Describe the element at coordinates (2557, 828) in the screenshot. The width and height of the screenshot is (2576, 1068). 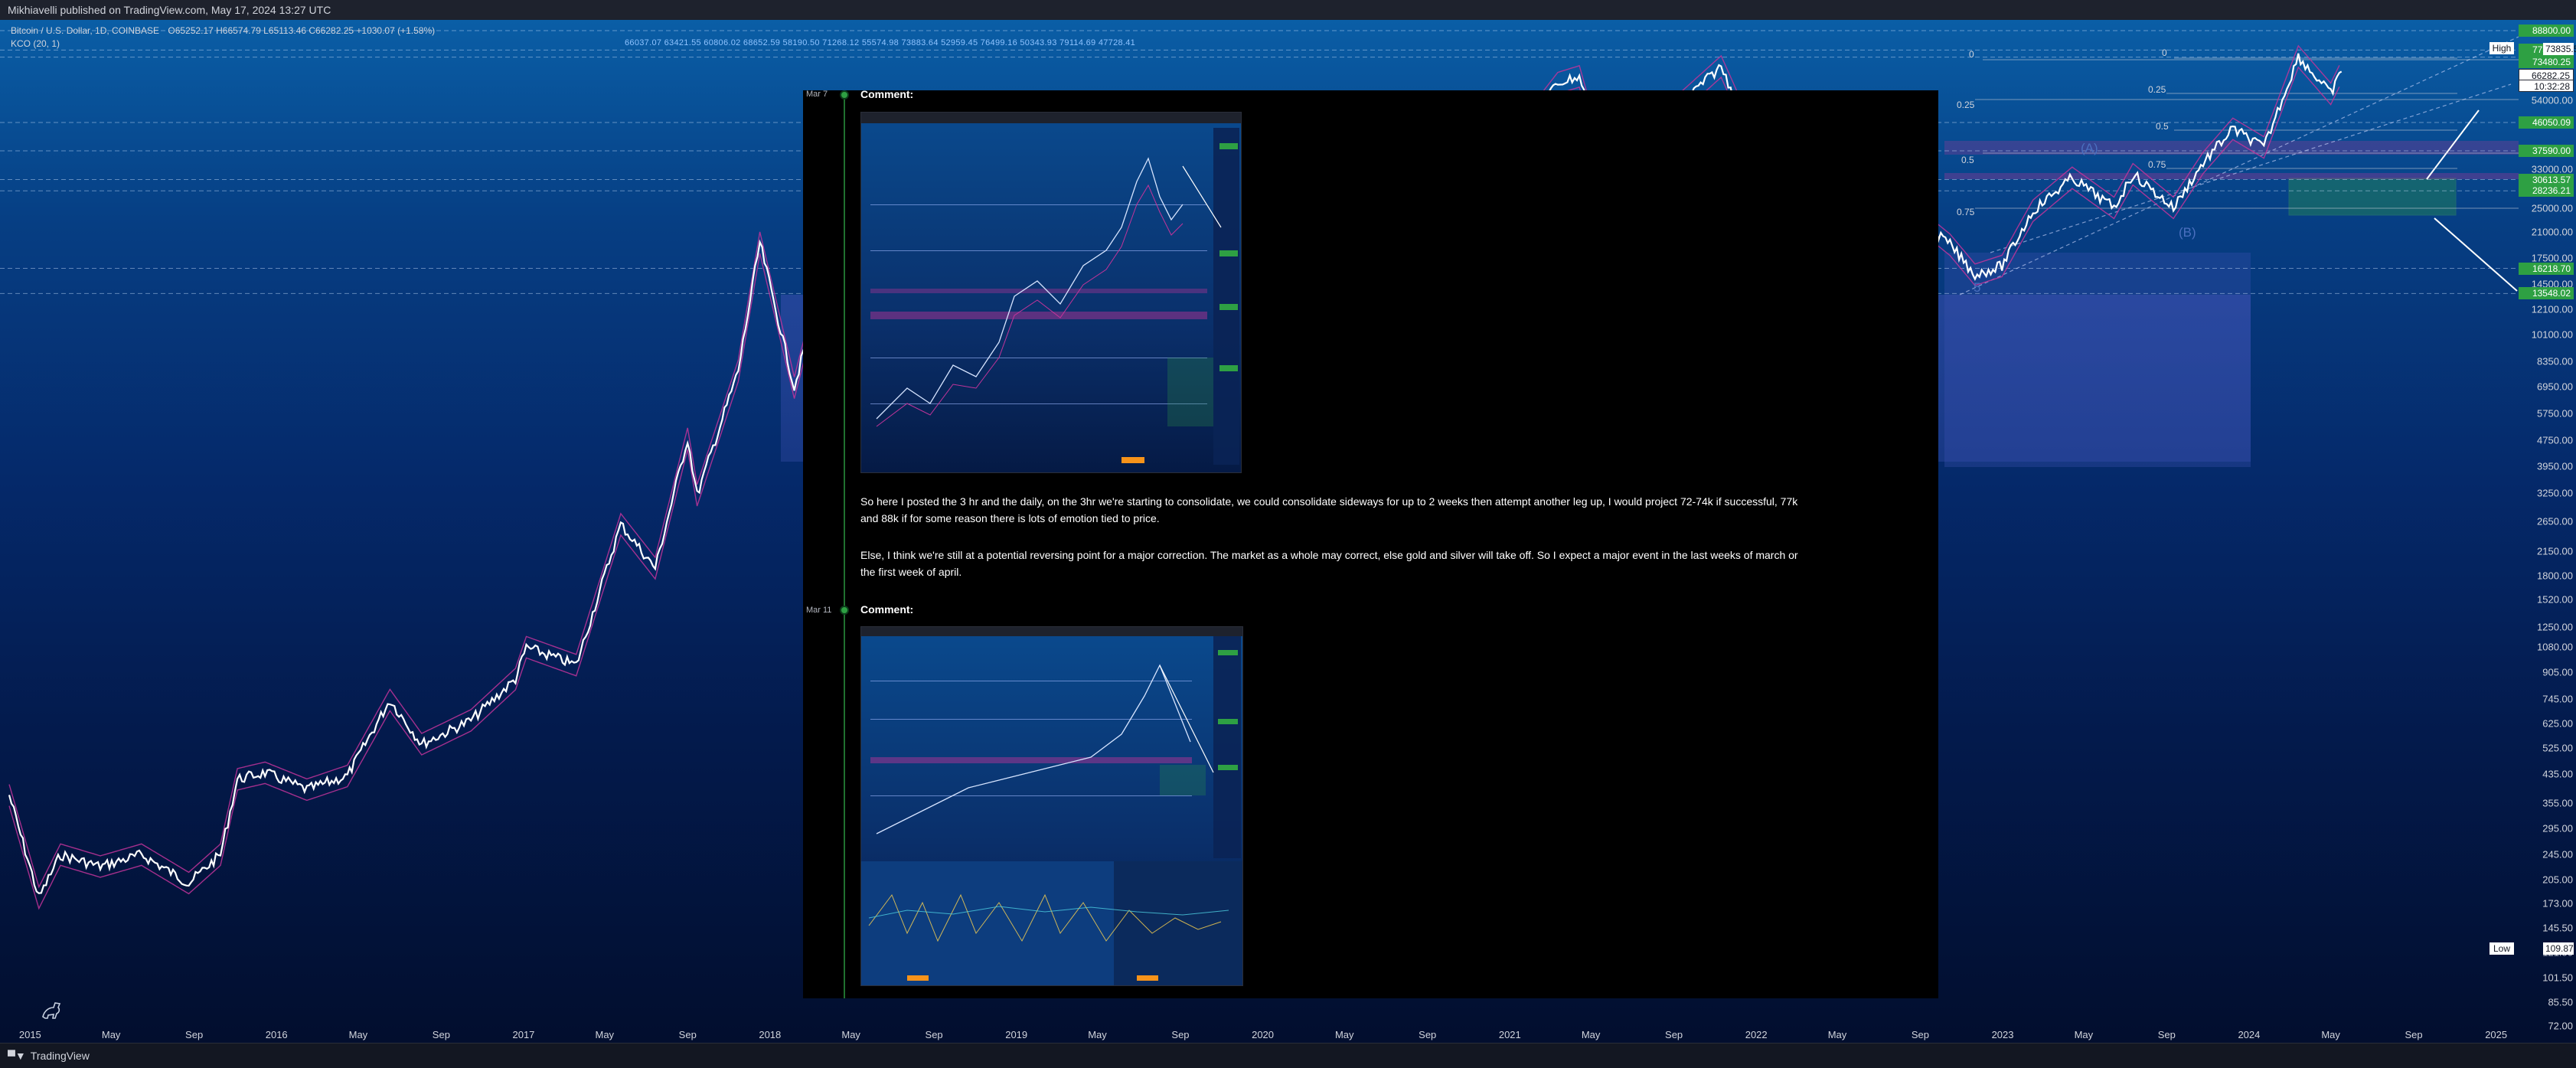
I see `price-axis-label: 295.00` at that location.